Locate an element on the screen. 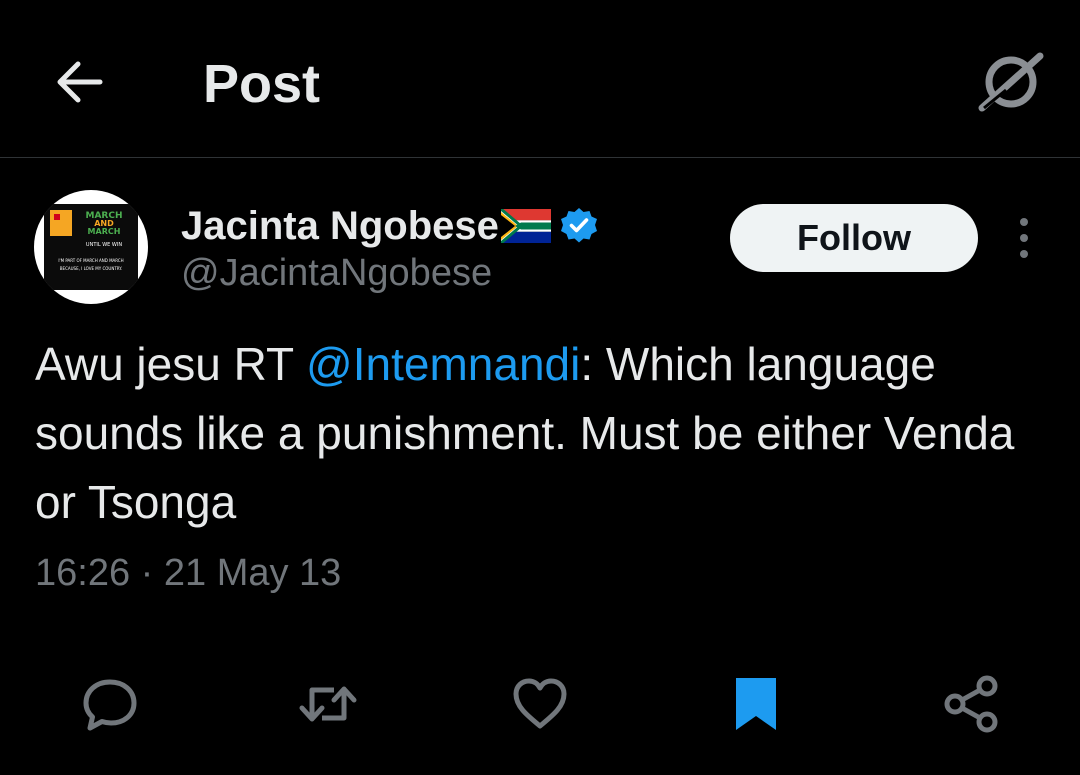 The width and height of the screenshot is (1080, 775). verified-badge-icon is located at coordinates (578, 225).